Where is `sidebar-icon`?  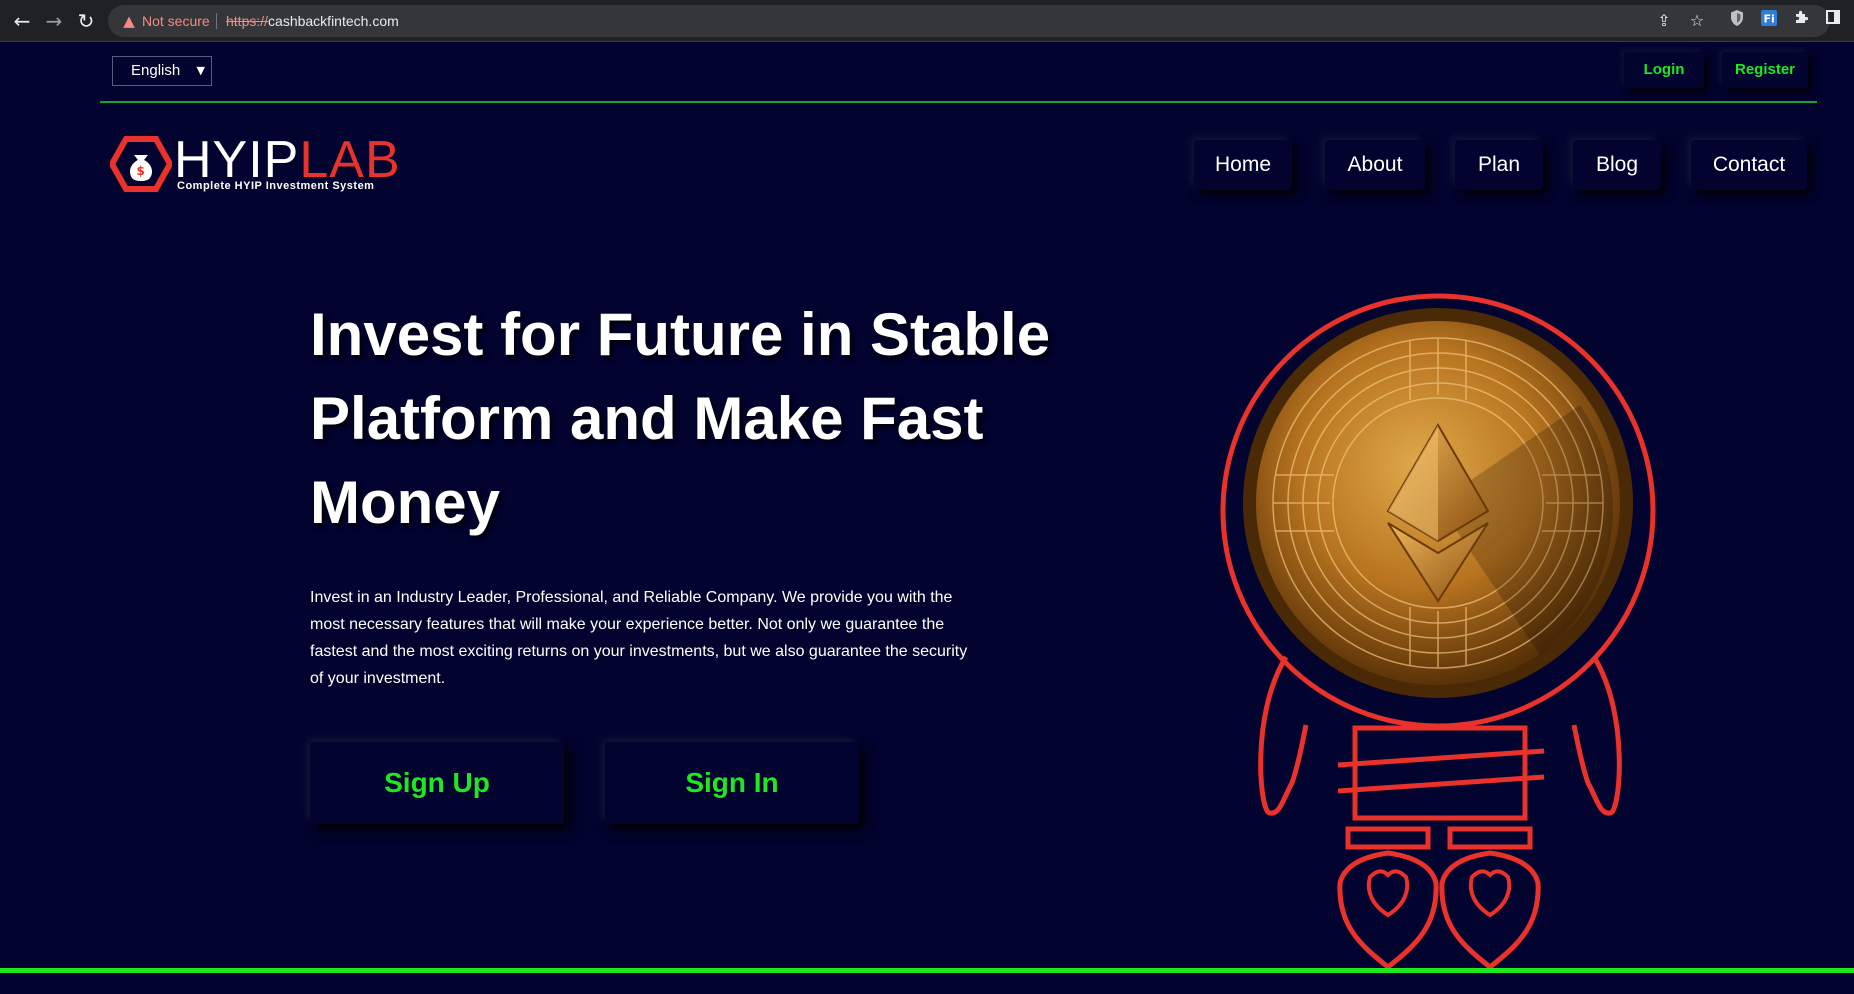
sidebar-icon is located at coordinates (1833, 20).